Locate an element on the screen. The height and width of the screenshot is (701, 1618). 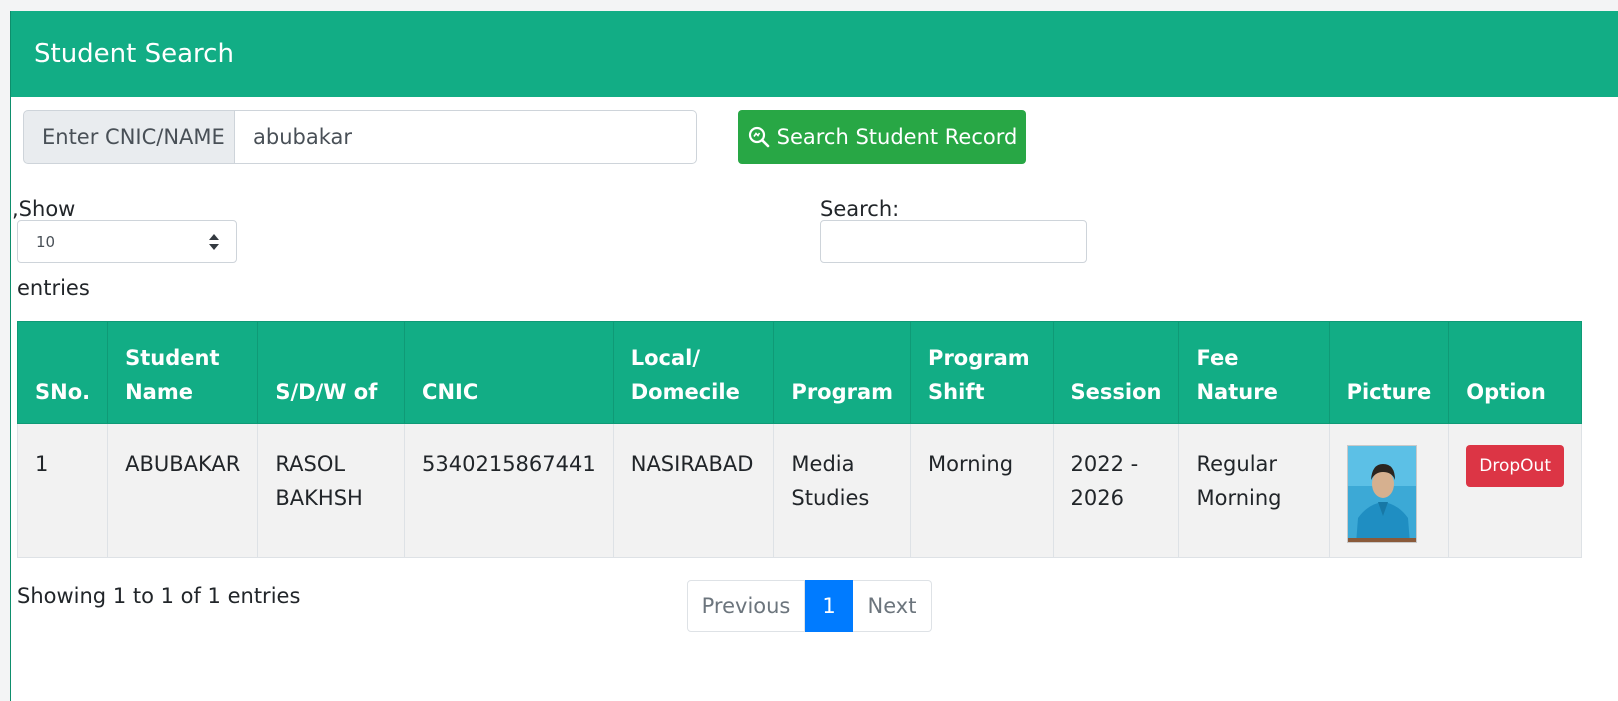
entries-label: entries is located at coordinates (53, 288).